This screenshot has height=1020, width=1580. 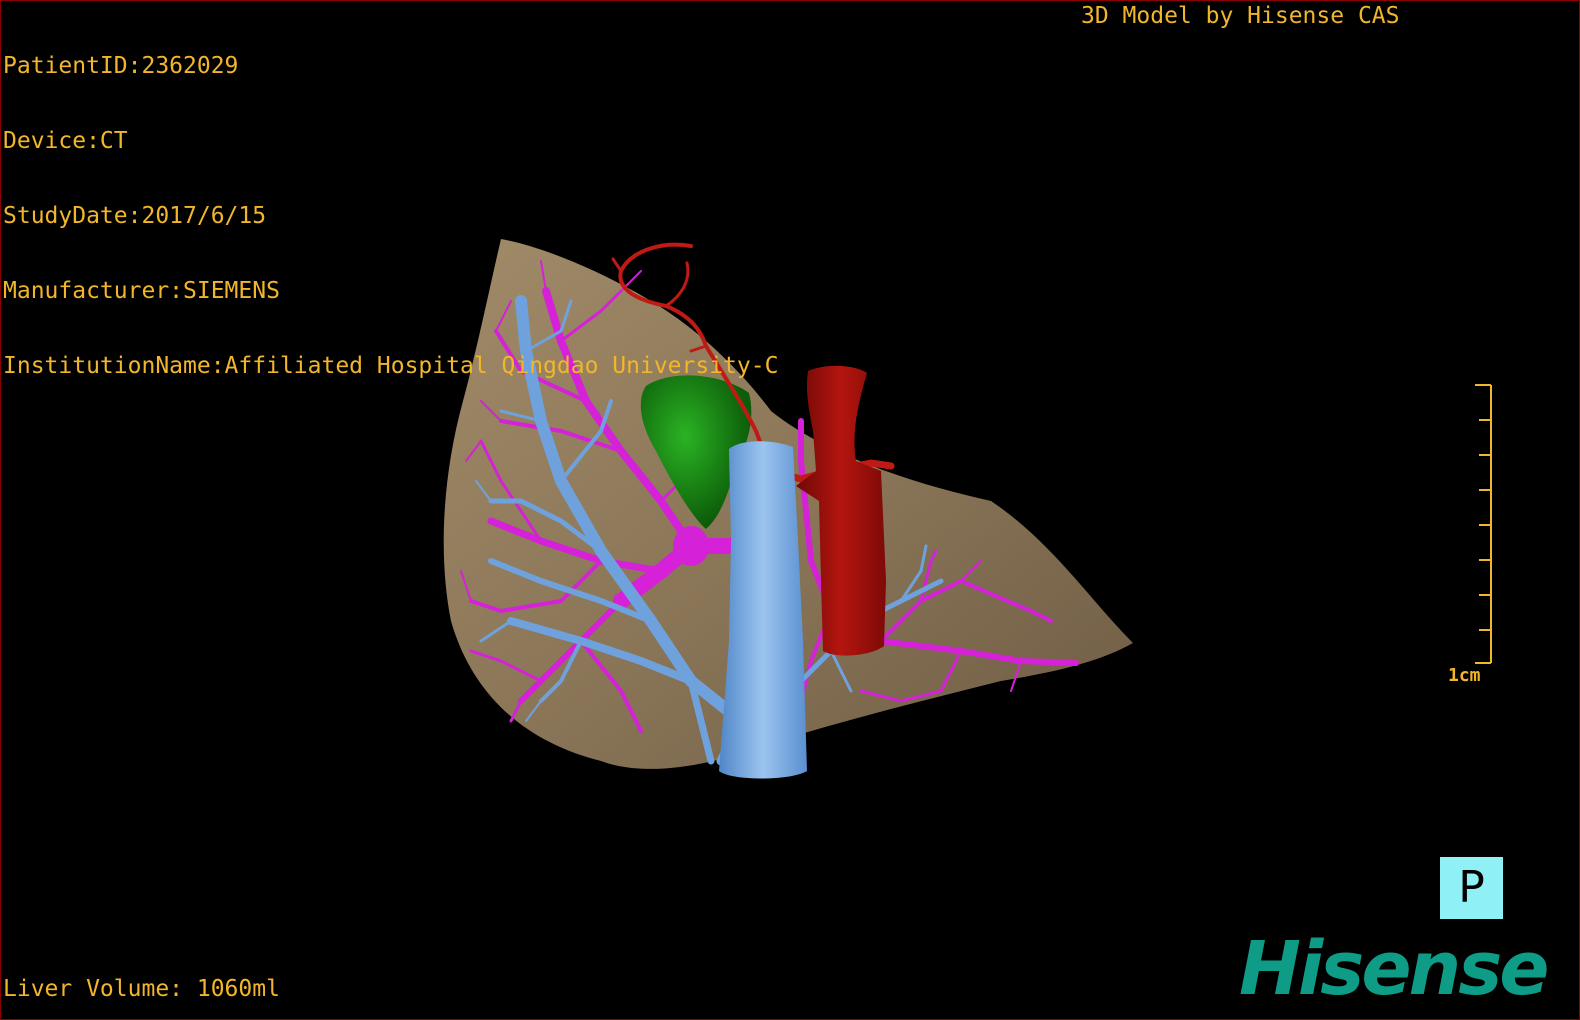 What do you see at coordinates (65, 141) in the screenshot?
I see `device-text: Device:CT` at bounding box center [65, 141].